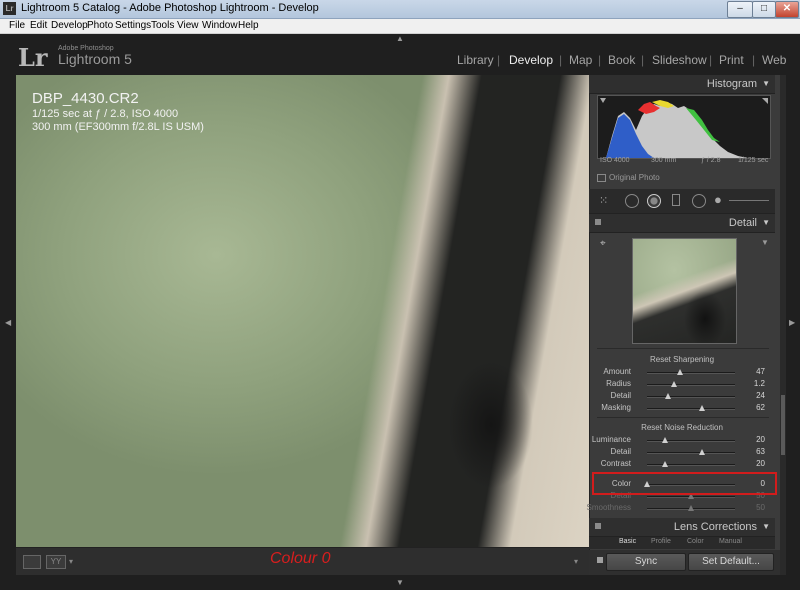 This screenshot has height=590, width=800. I want to click on menu-develop: Develop, so click(69, 25).